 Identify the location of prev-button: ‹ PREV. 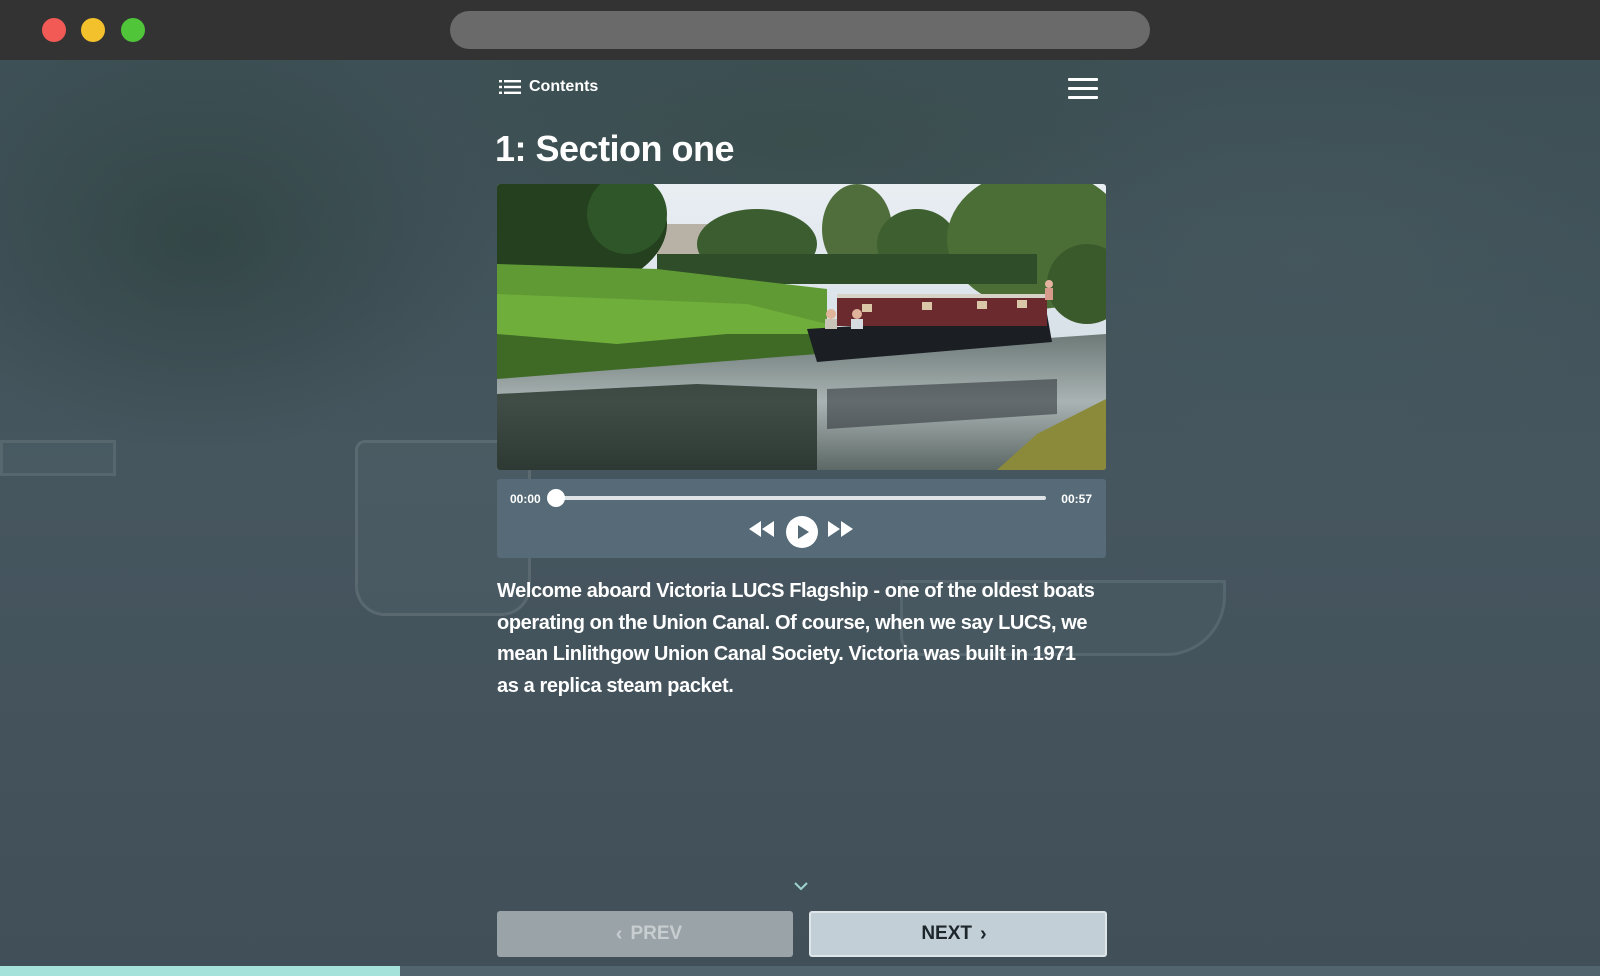
(645, 934).